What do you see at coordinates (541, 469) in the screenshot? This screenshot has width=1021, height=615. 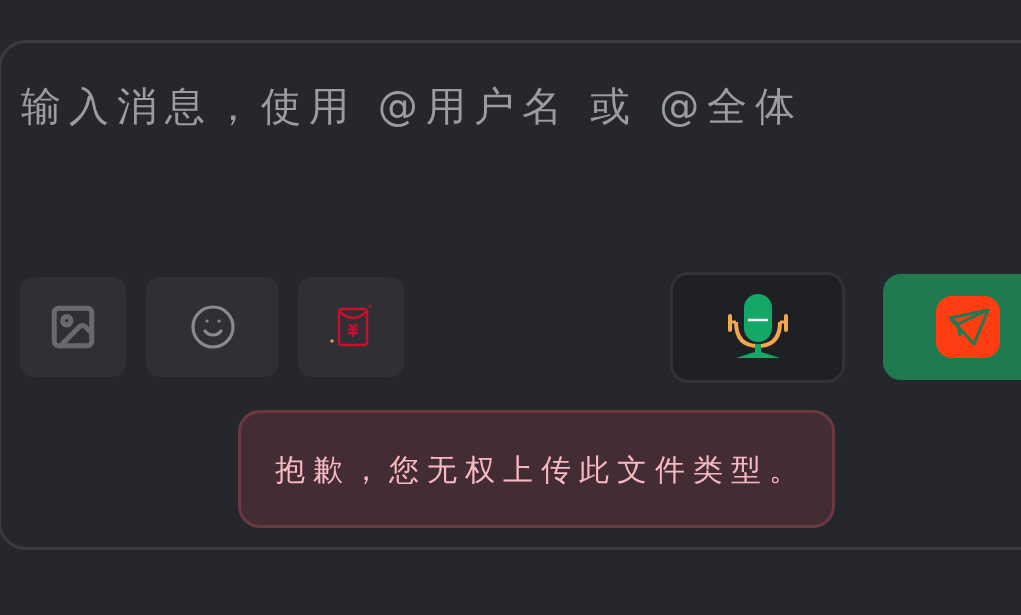 I see `toast-message: 抱歉，您无权上传此文件类型。` at bounding box center [541, 469].